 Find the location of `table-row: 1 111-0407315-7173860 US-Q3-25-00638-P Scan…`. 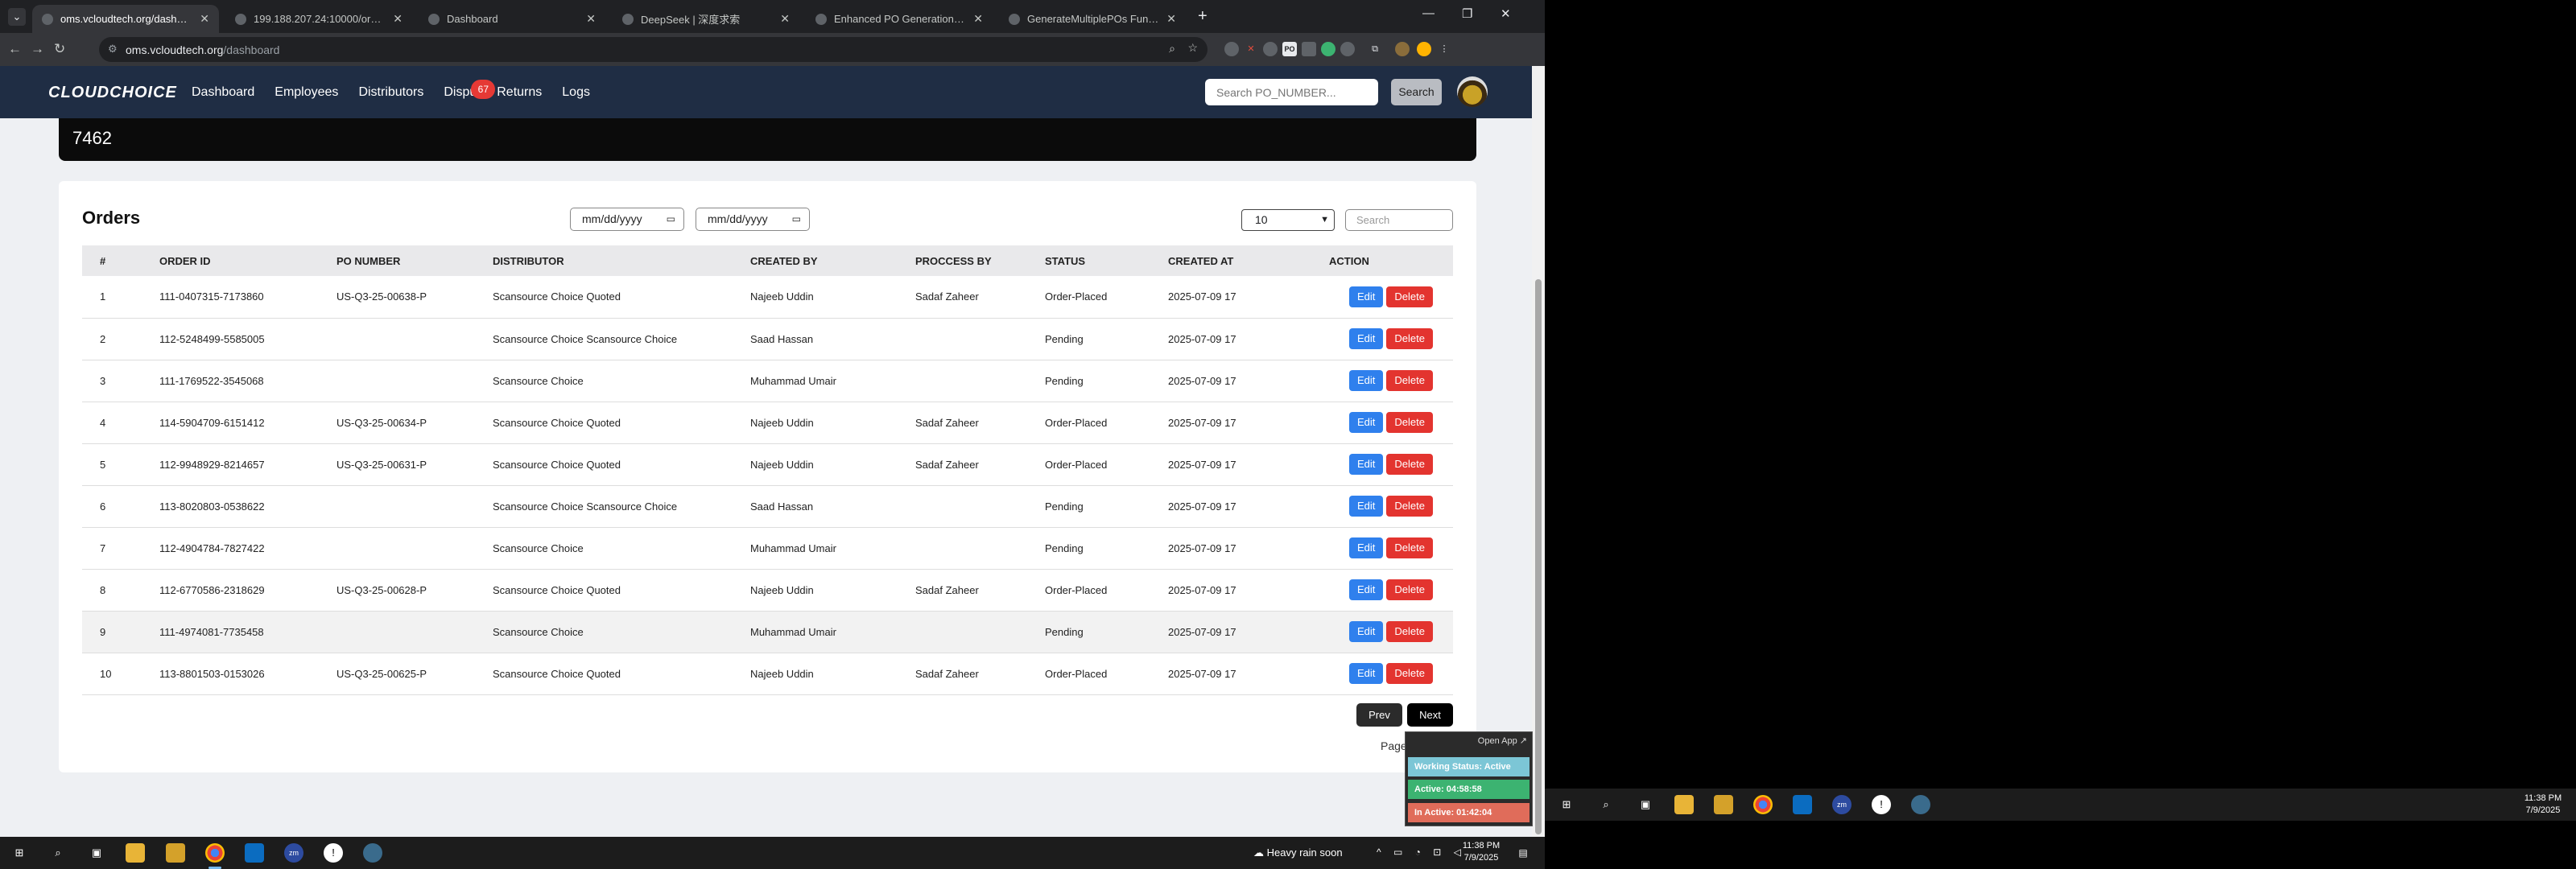

table-row: 1 111-0407315-7173860 US-Q3-25-00638-P Scan… is located at coordinates (767, 297).